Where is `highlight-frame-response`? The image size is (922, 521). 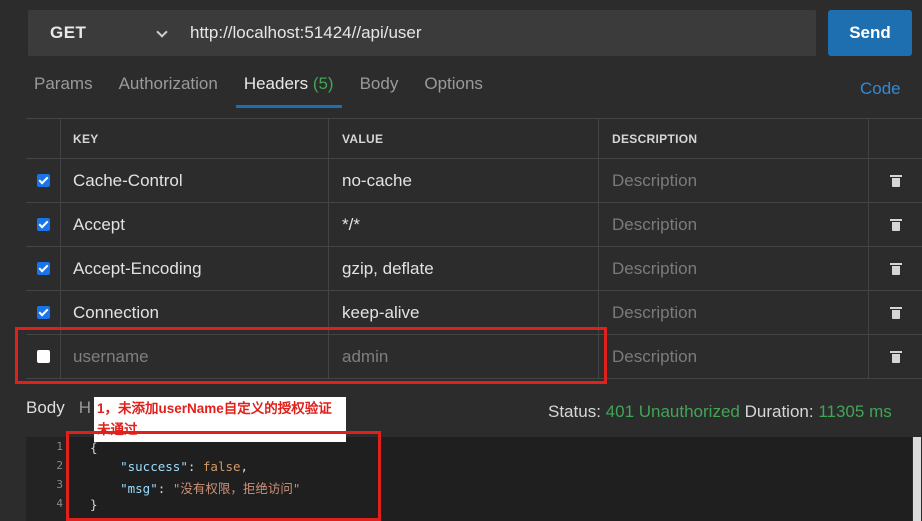 highlight-frame-response is located at coordinates (223, 476).